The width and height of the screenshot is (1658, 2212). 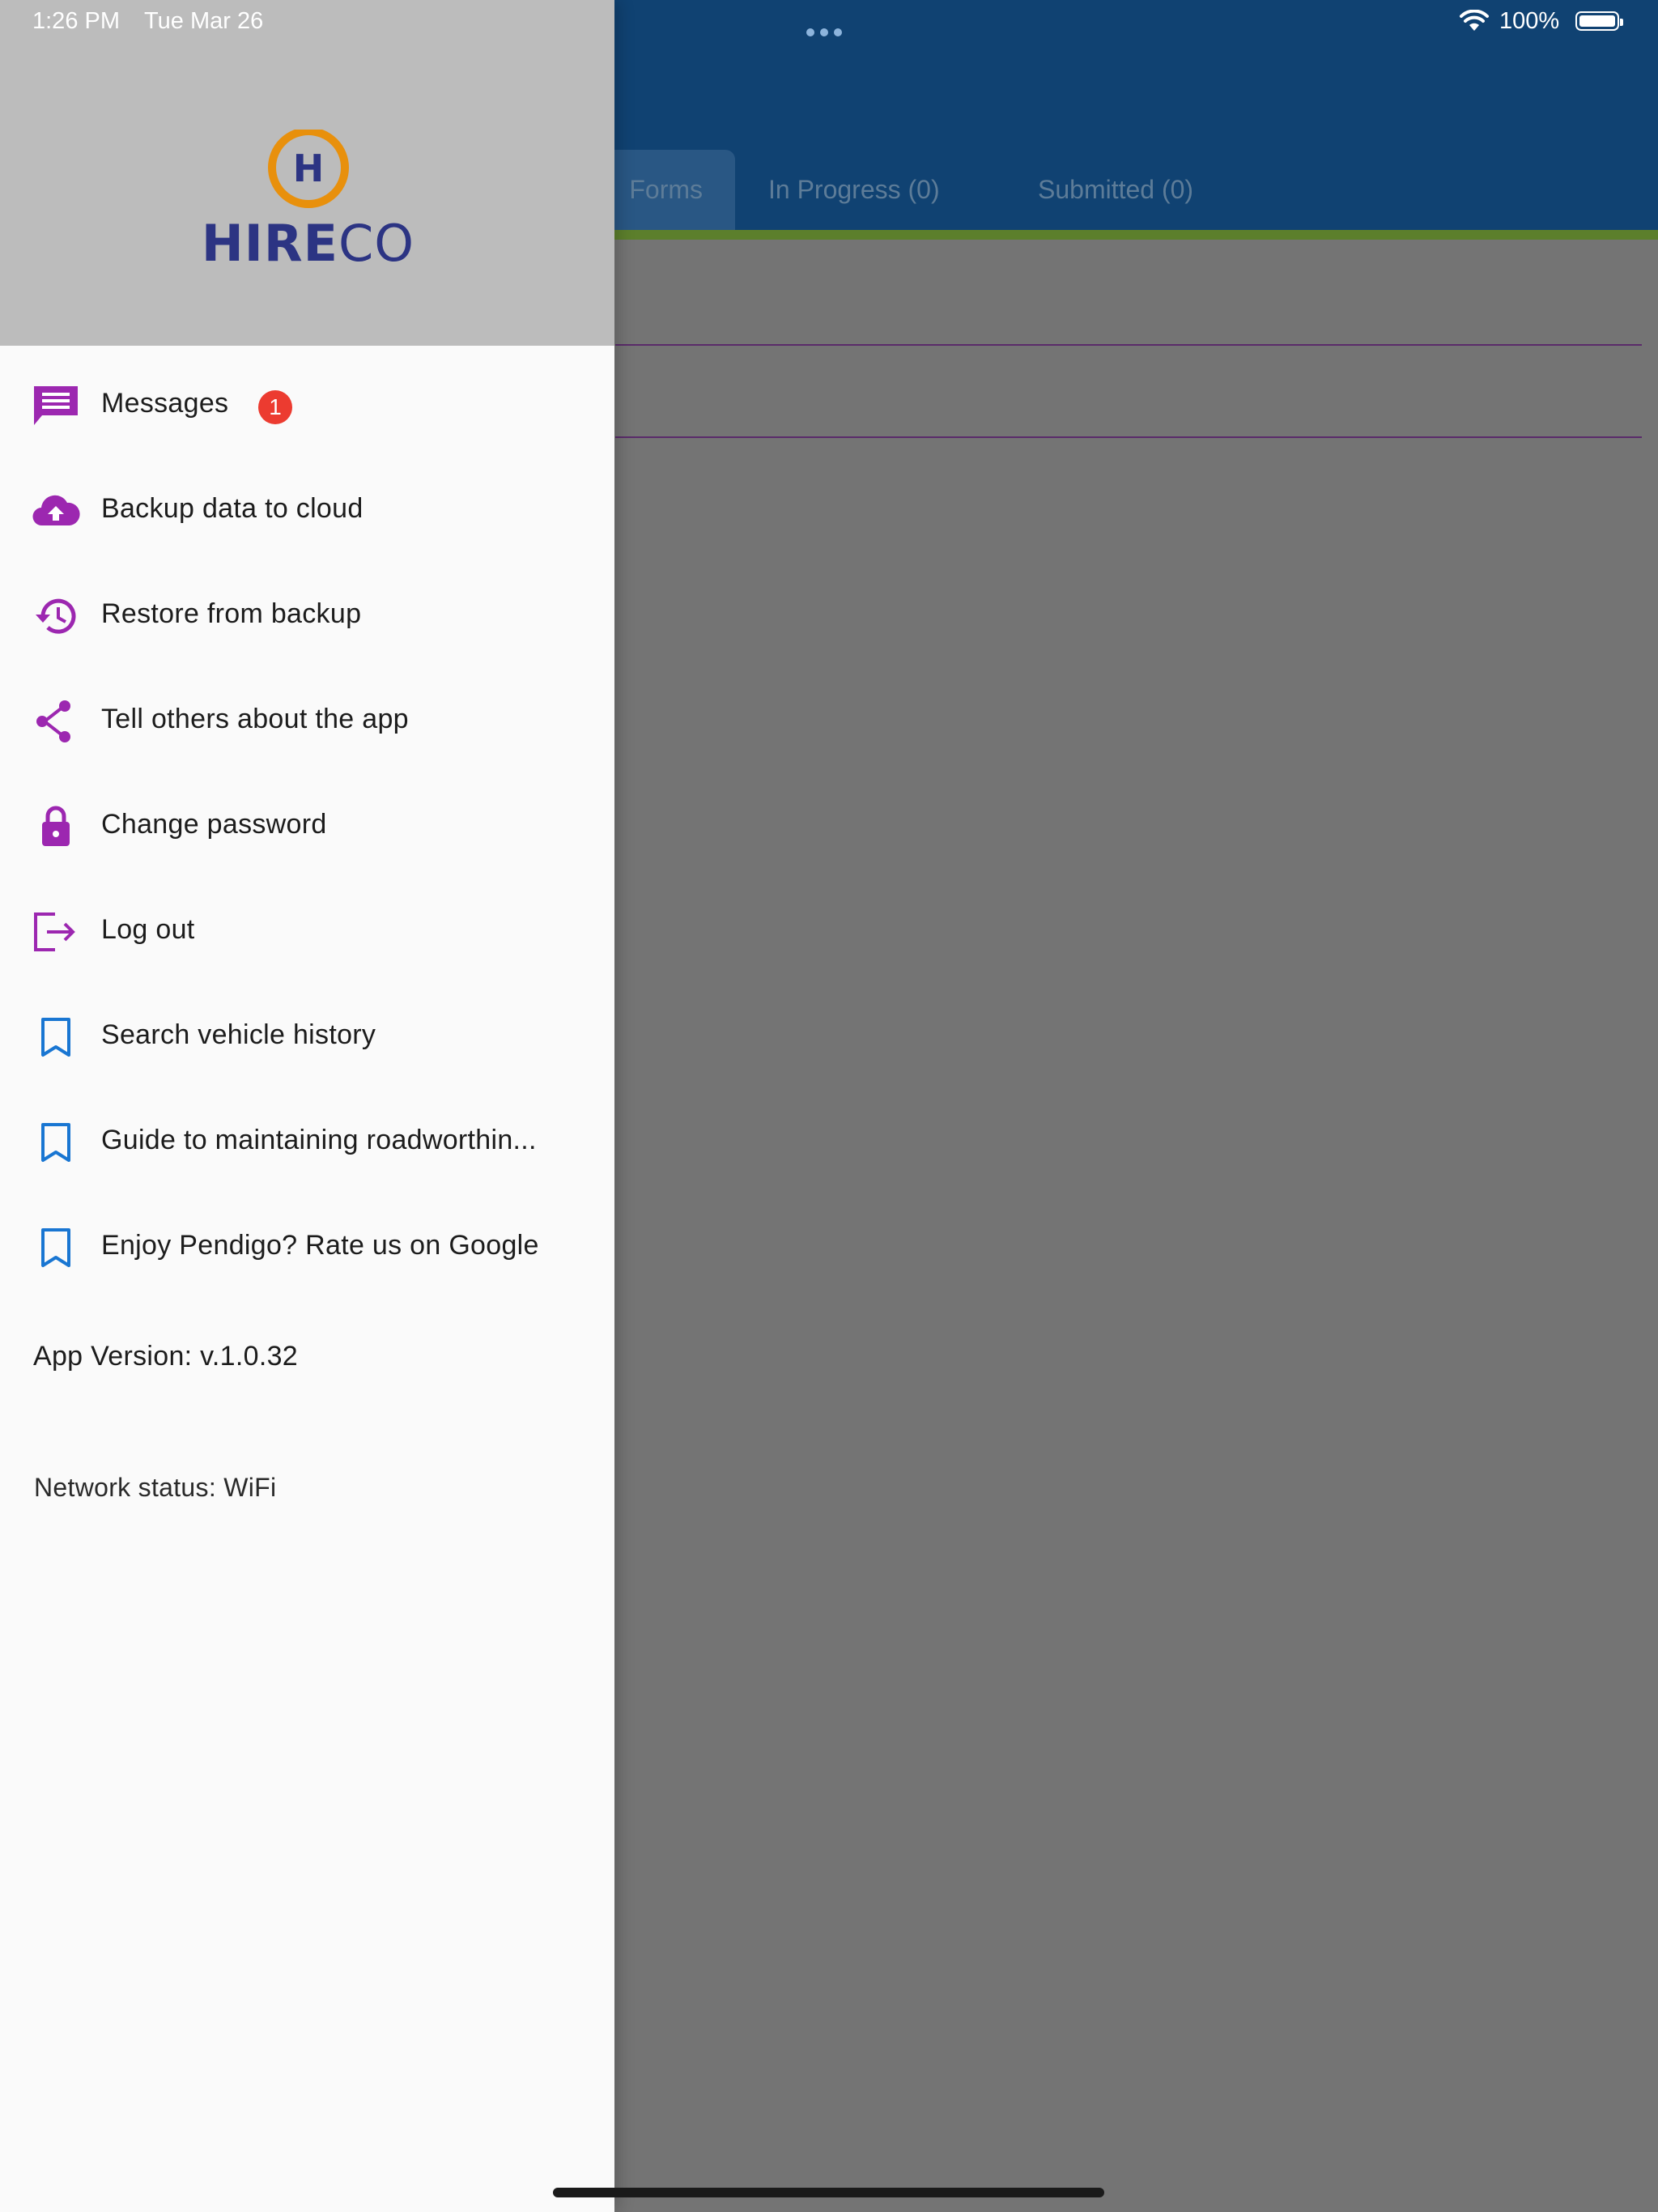 I want to click on menu-item-change-password: Change password, so click(x=307, y=827).